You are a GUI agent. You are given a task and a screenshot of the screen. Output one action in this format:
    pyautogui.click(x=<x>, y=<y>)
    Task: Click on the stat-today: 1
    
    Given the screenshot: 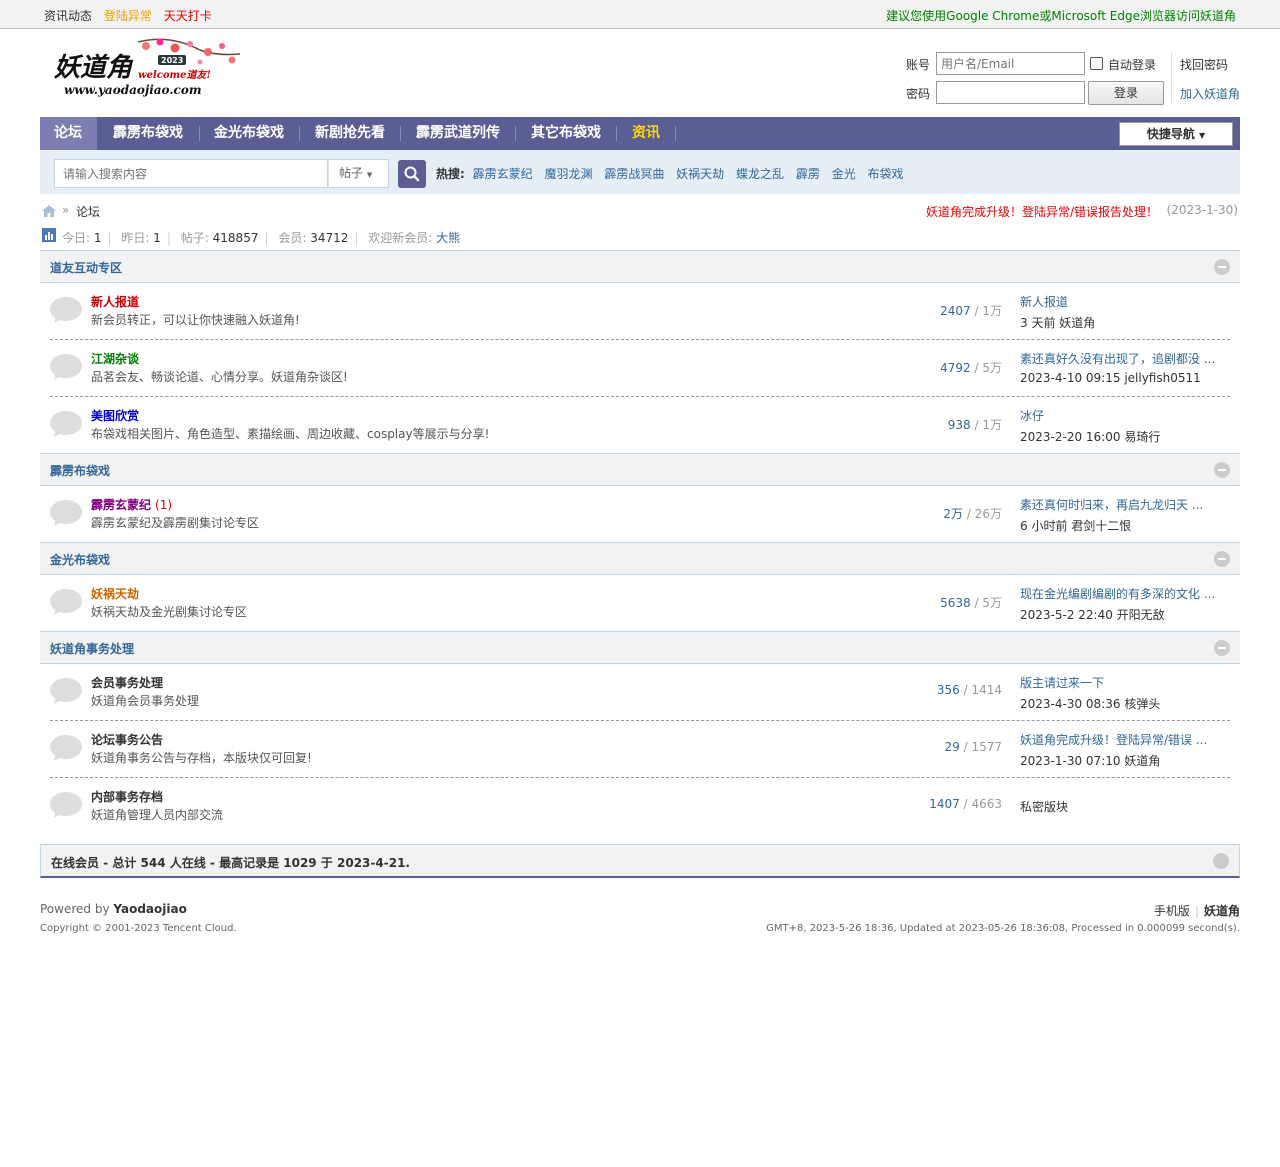 What is the action you would take?
    pyautogui.click(x=97, y=238)
    